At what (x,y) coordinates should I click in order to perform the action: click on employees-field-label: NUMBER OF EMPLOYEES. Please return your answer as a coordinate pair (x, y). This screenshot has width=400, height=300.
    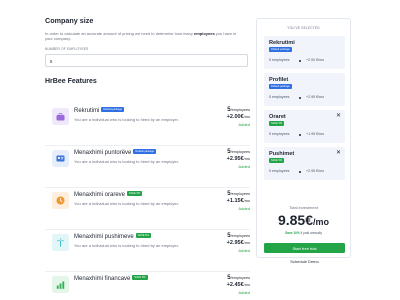
    Looking at the image, I should click on (67, 48).